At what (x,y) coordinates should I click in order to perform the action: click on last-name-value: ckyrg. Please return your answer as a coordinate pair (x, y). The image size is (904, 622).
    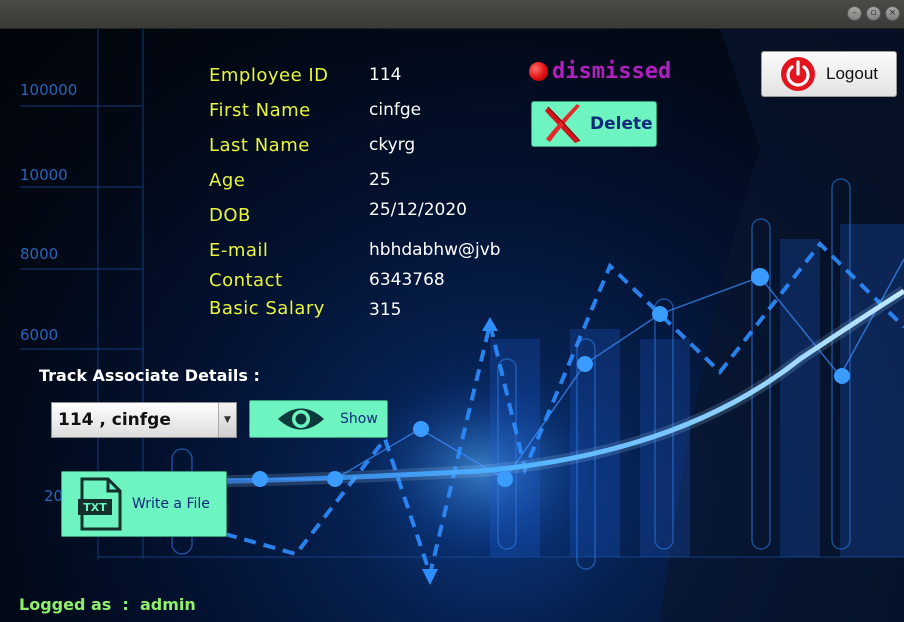
    Looking at the image, I should click on (392, 145).